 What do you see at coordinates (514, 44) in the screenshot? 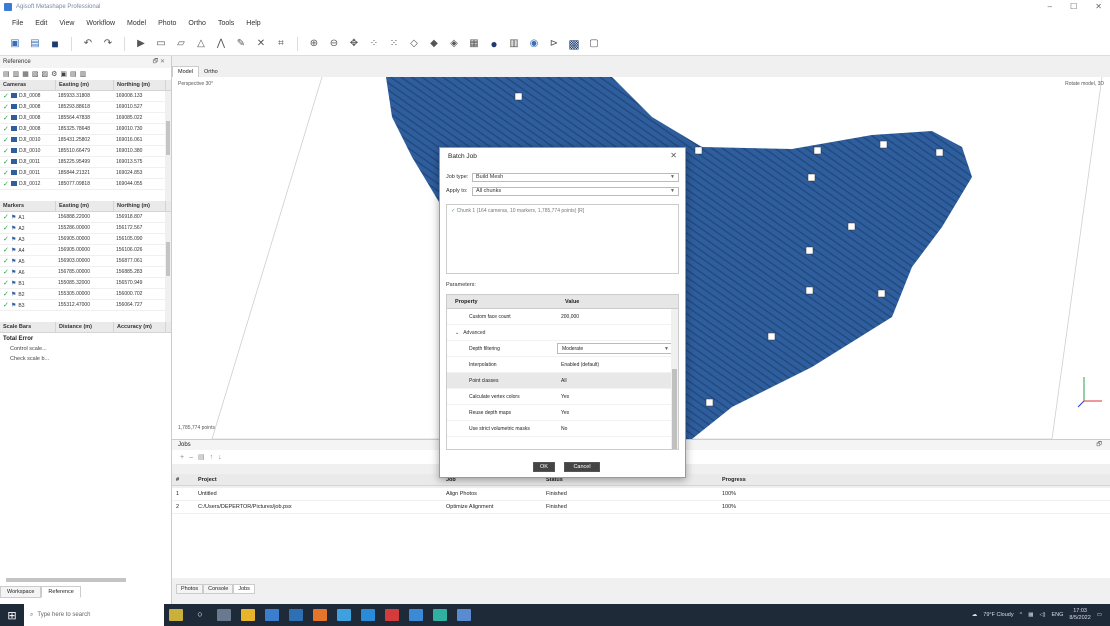
I see `show-shapes-icon: ▥` at bounding box center [514, 44].